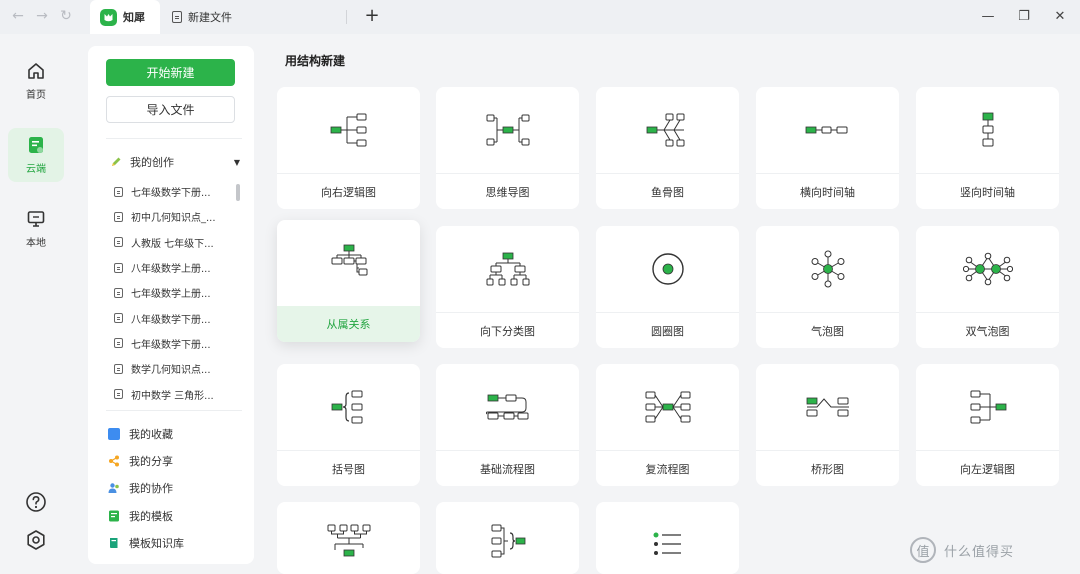  I want to click on tab-new-file: 新建文件, so click(253, 17).